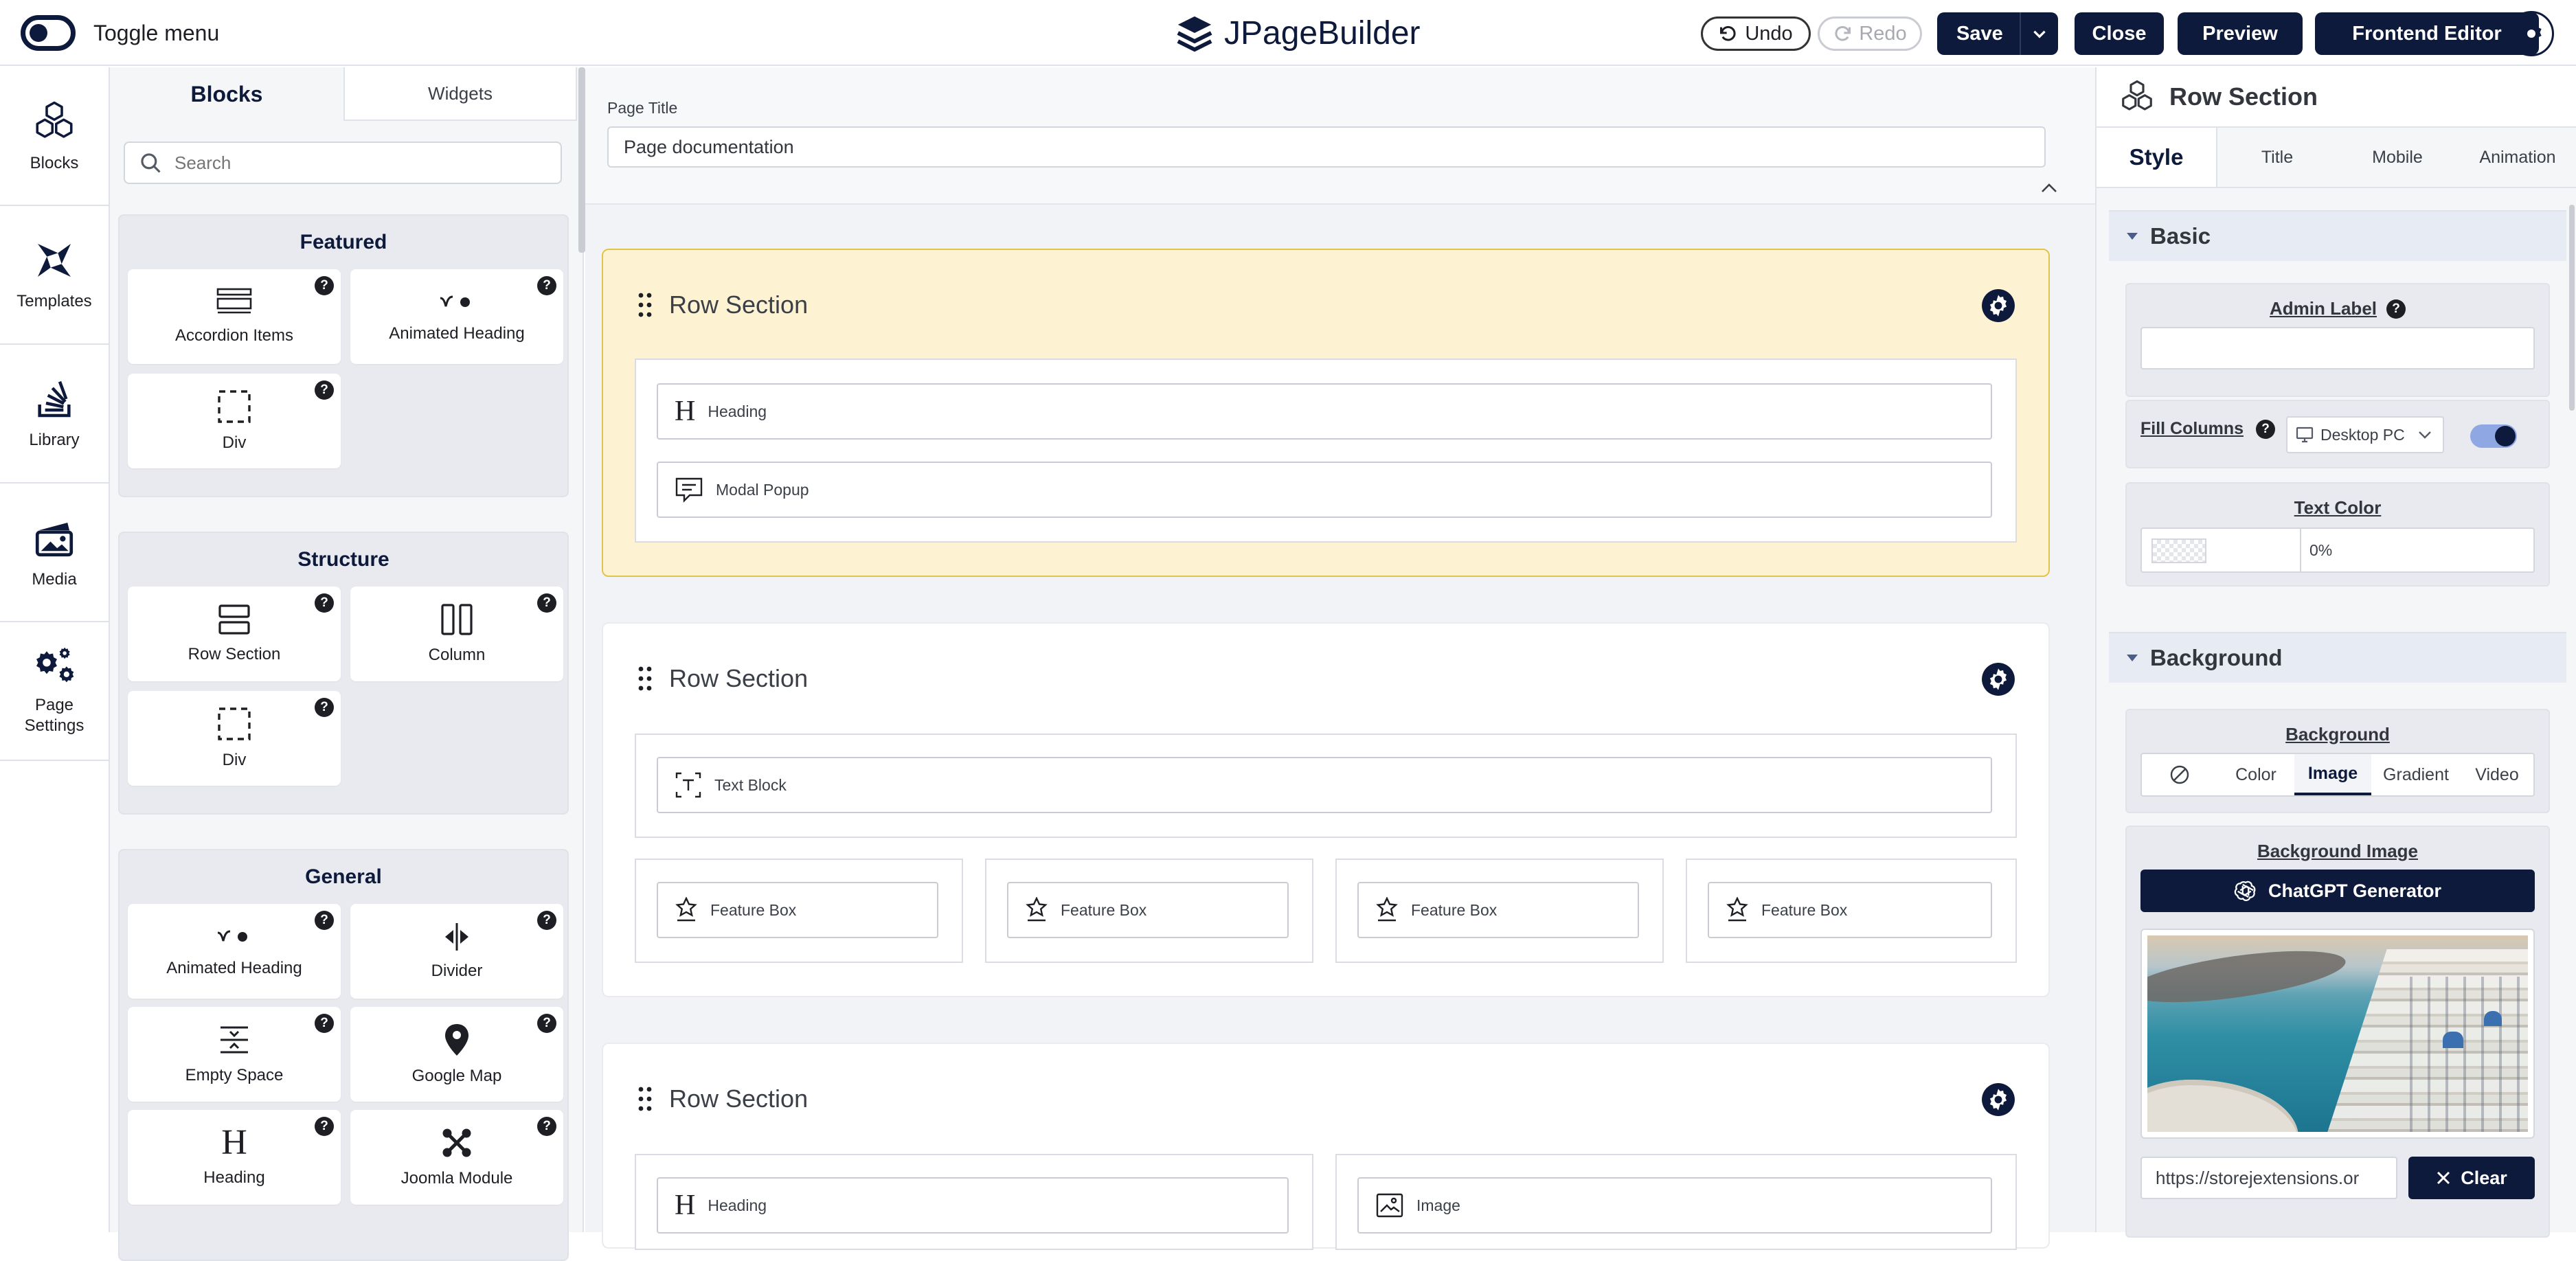 Image resolution: width=2576 pixels, height=1261 pixels. What do you see at coordinates (2119, 33) in the screenshot?
I see `close-button: Close` at bounding box center [2119, 33].